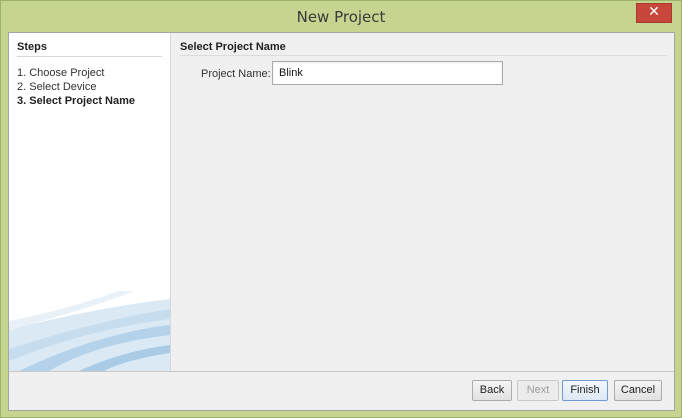  I want to click on steps-header: Steps, so click(32, 47).